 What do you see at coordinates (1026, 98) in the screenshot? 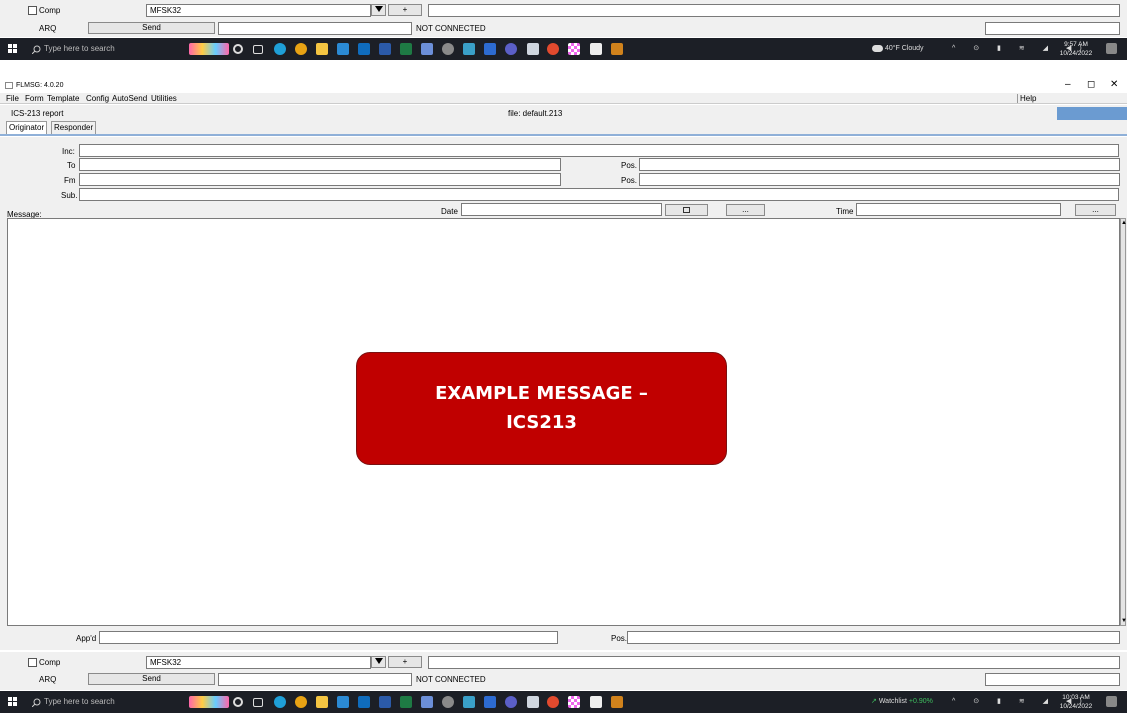
I see `menu-help: Help` at bounding box center [1026, 98].